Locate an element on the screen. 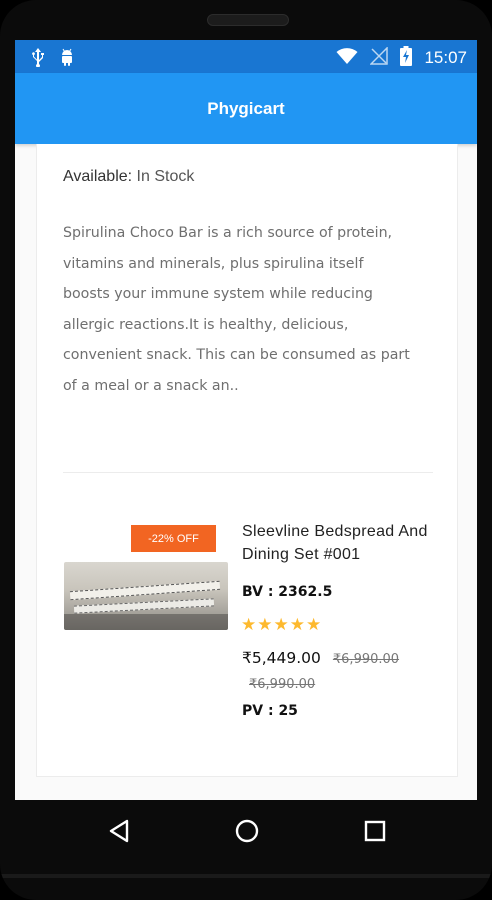  home-icon is located at coordinates (247, 831).